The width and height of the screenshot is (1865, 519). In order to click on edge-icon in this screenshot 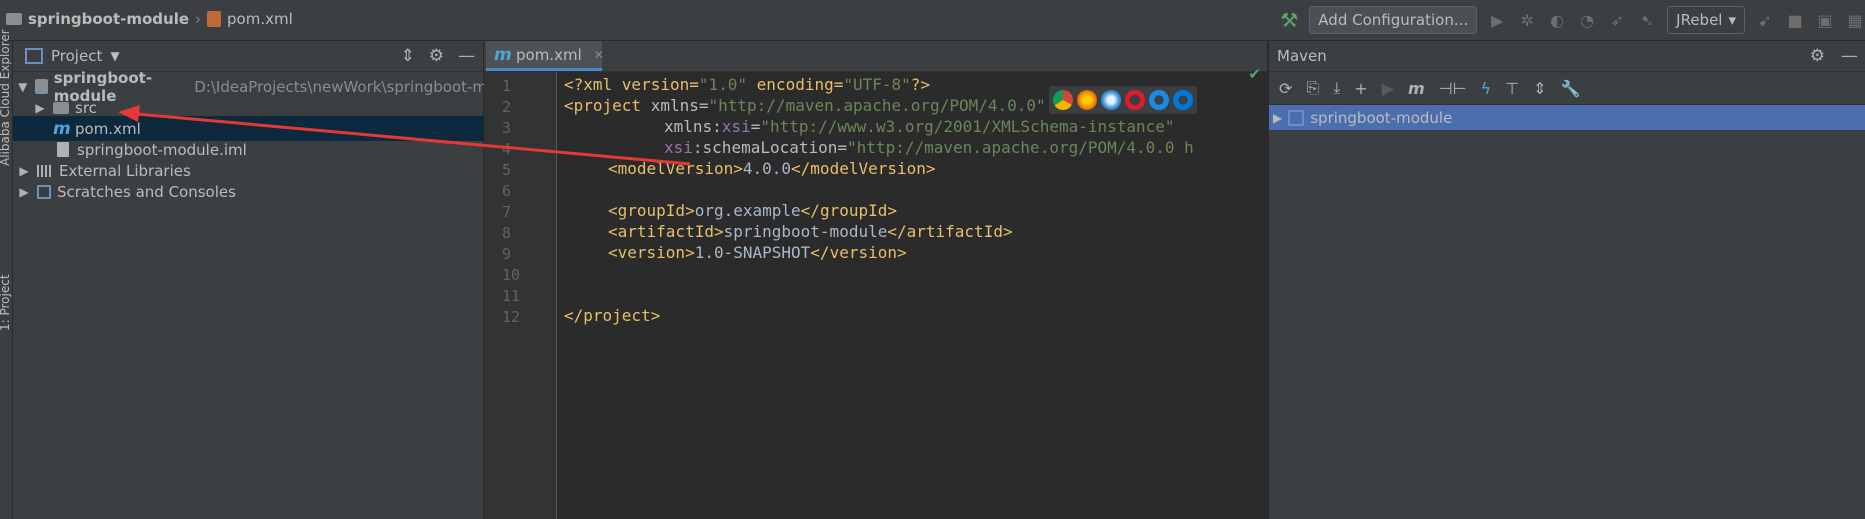, I will do `click(1183, 100)`.